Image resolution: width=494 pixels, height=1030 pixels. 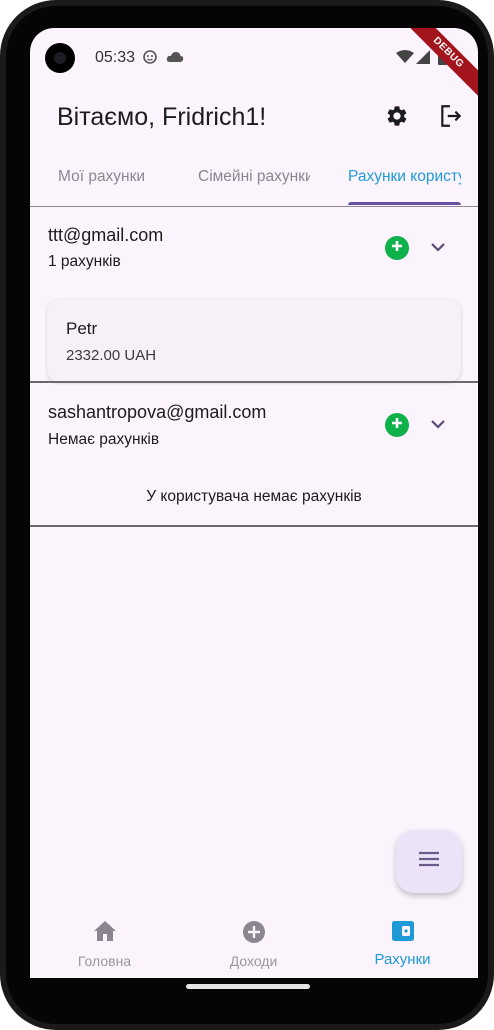 What do you see at coordinates (104, 961) in the screenshot?
I see `nav-label: Головна` at bounding box center [104, 961].